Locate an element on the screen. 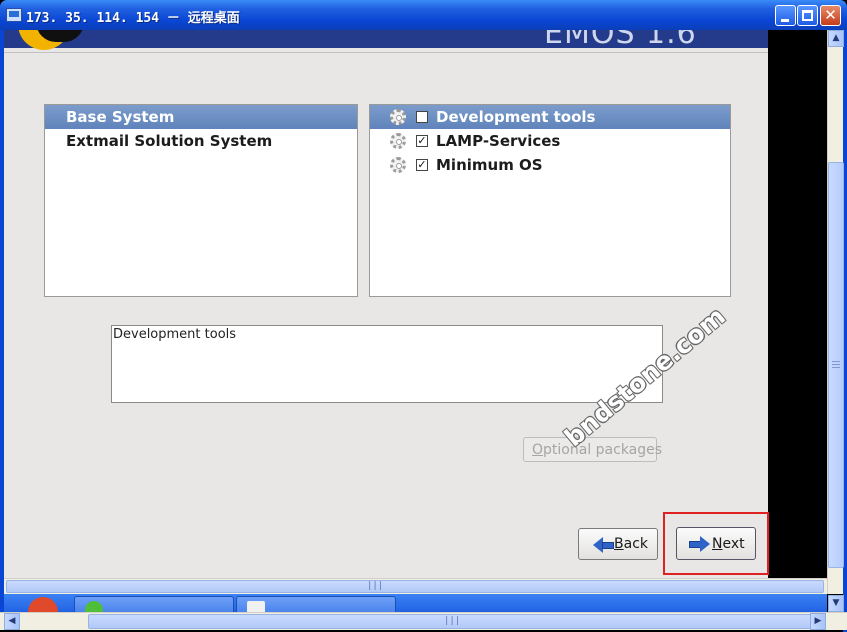 Image resolution: width=847 pixels, height=632 pixels. close-icon: ✕ is located at coordinates (830, 15).